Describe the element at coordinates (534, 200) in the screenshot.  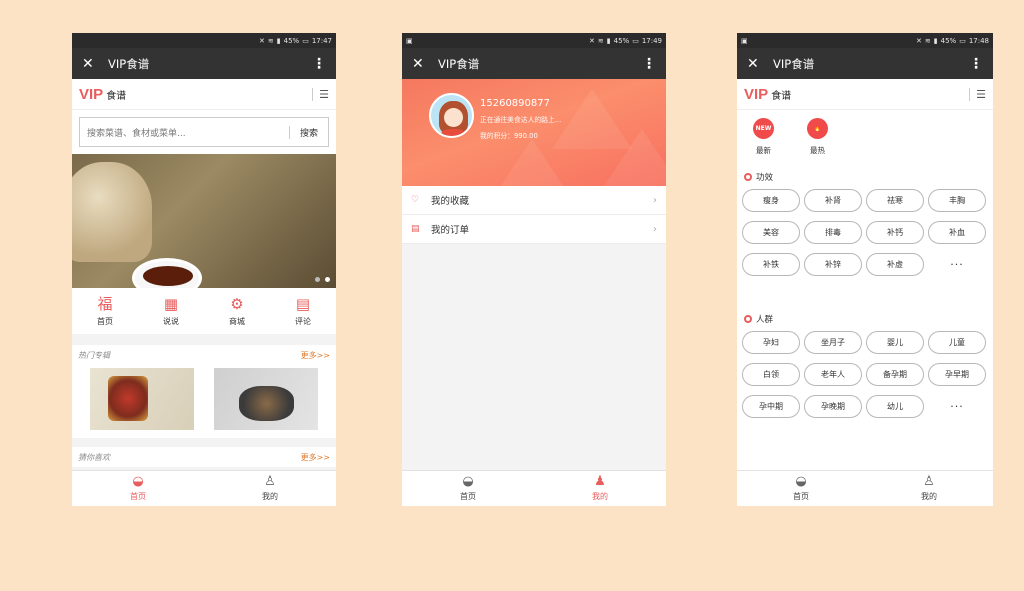
I see `menu-favorites: ♡ 我的收藏 ›` at that location.